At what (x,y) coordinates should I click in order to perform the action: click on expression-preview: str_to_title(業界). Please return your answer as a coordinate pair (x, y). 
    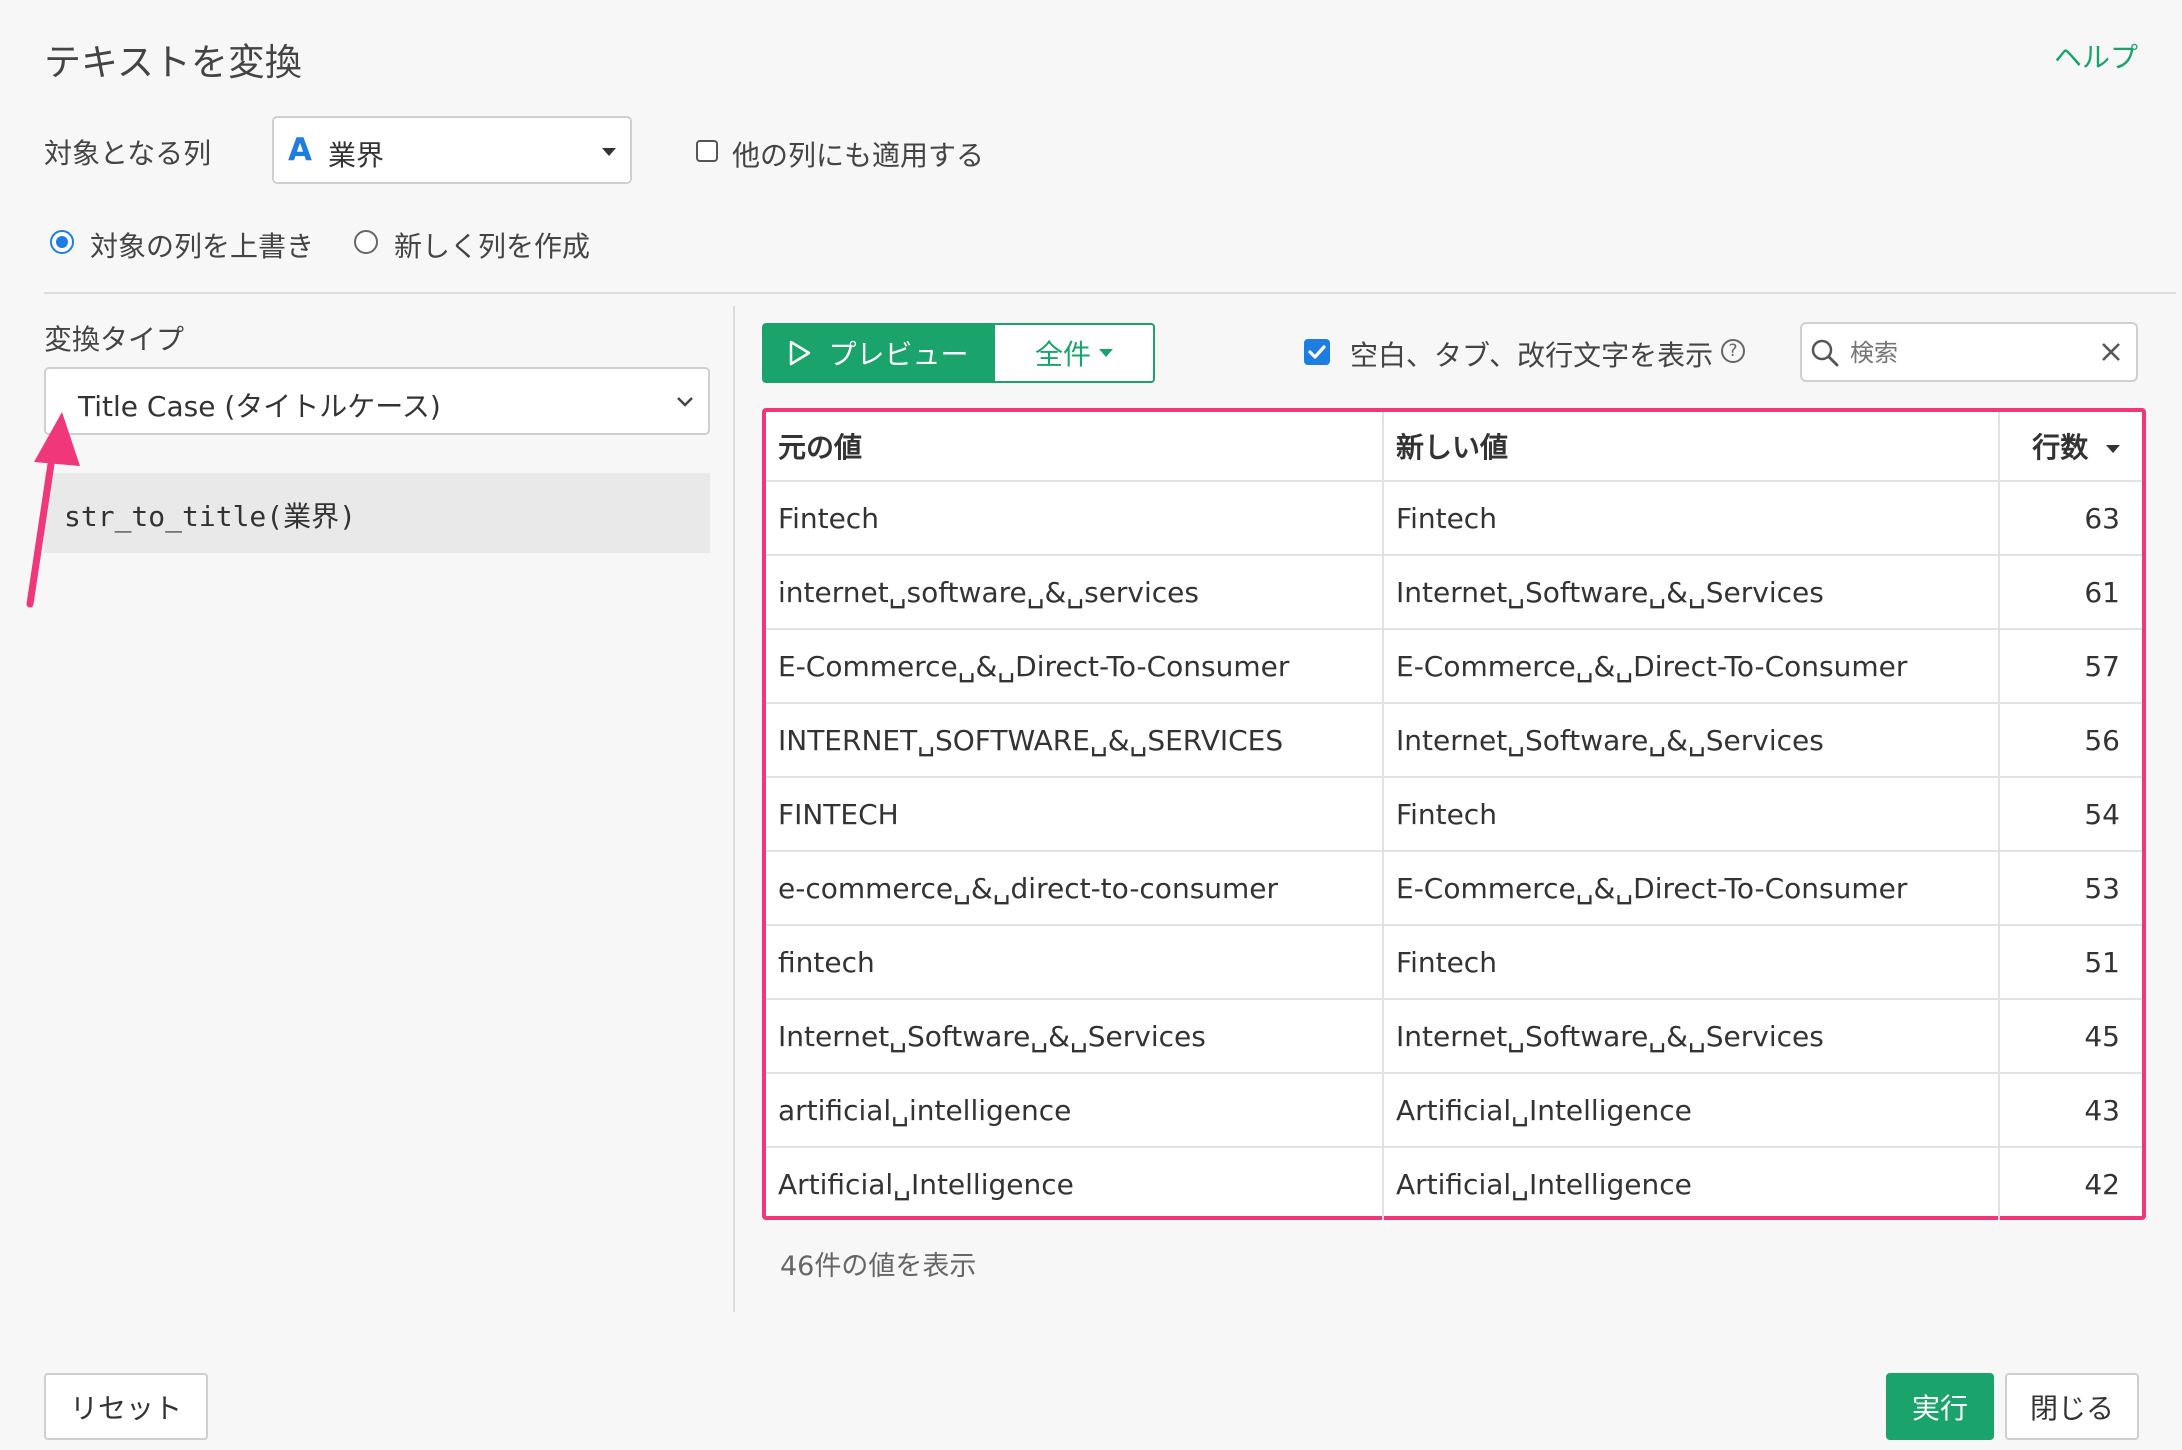
    Looking at the image, I should click on (377, 513).